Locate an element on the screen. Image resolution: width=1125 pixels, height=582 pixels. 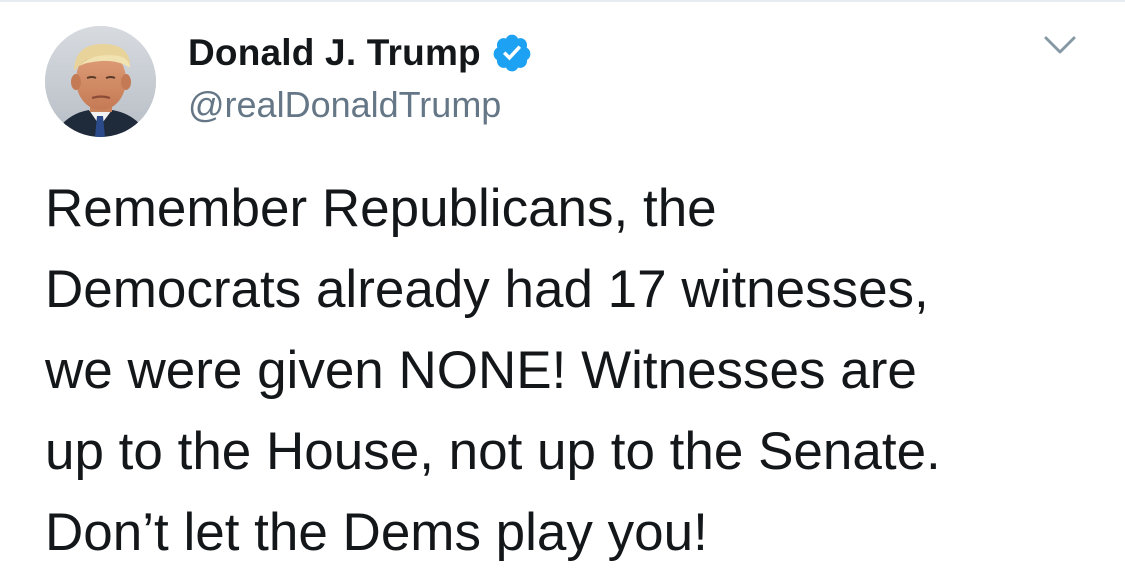
tweet-text-line: Don’t let the Dems play you! is located at coordinates (376, 532).